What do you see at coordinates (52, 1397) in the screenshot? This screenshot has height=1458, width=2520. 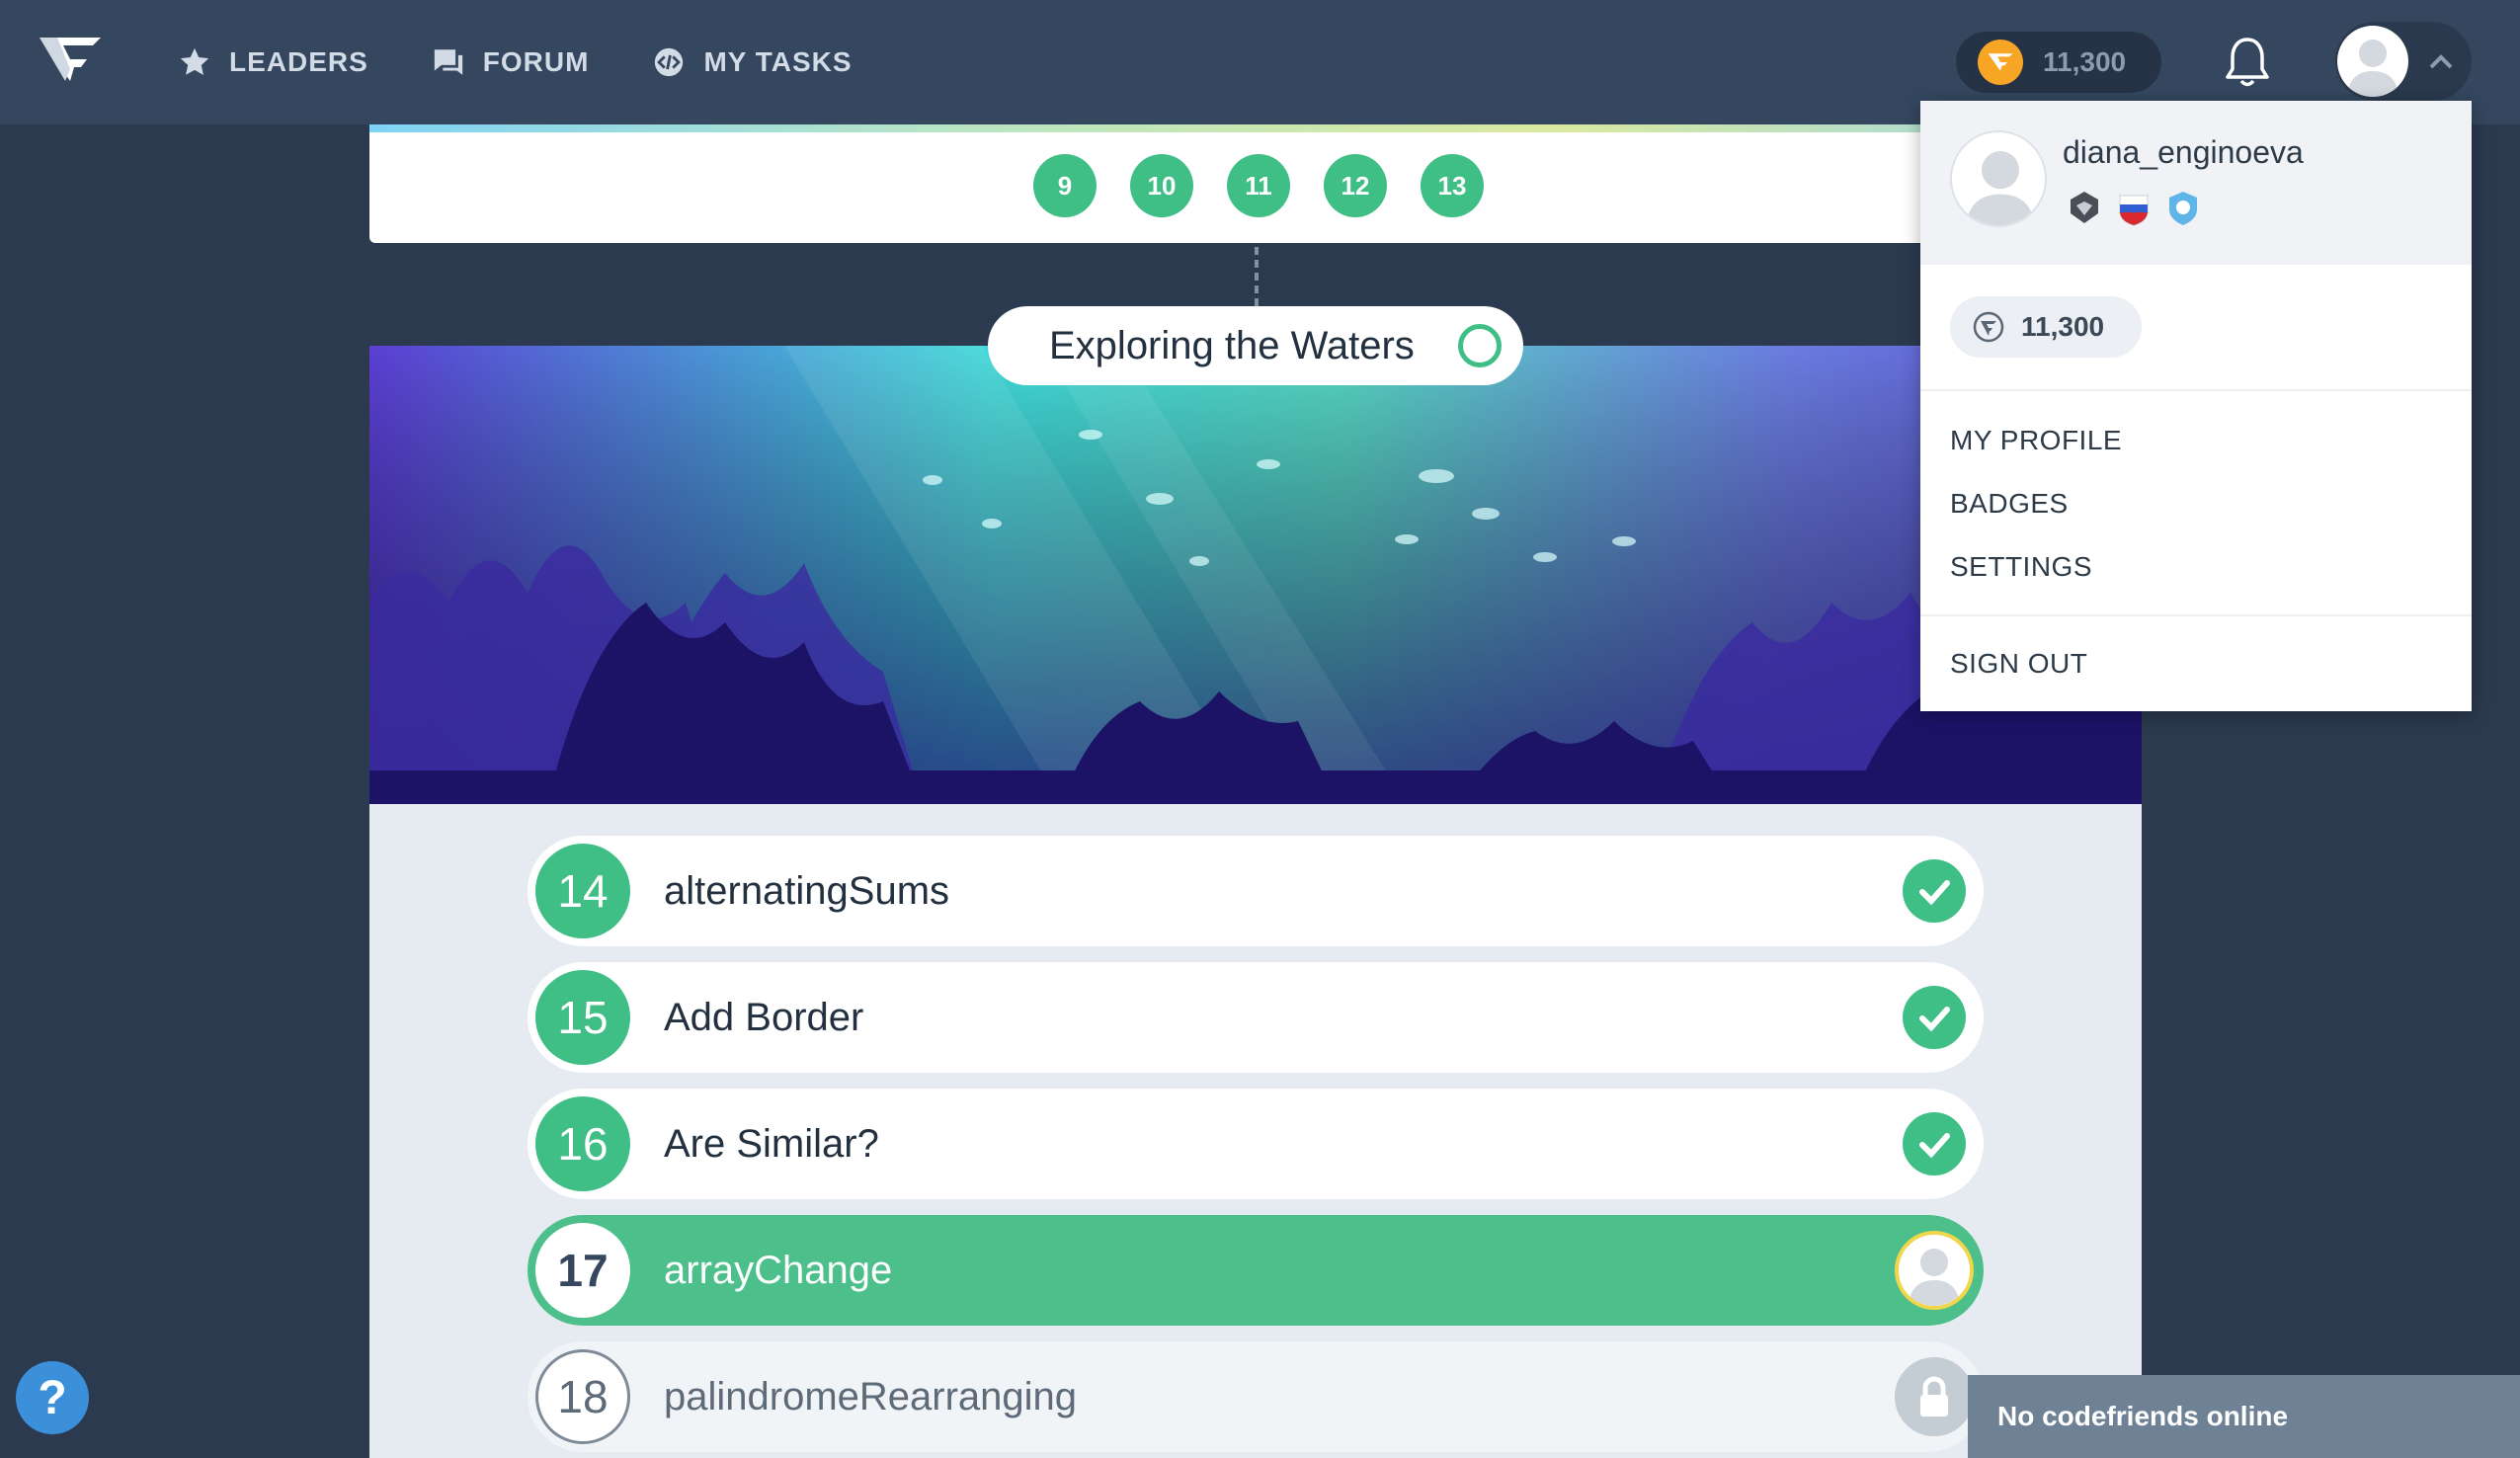 I see `help-button: ?` at bounding box center [52, 1397].